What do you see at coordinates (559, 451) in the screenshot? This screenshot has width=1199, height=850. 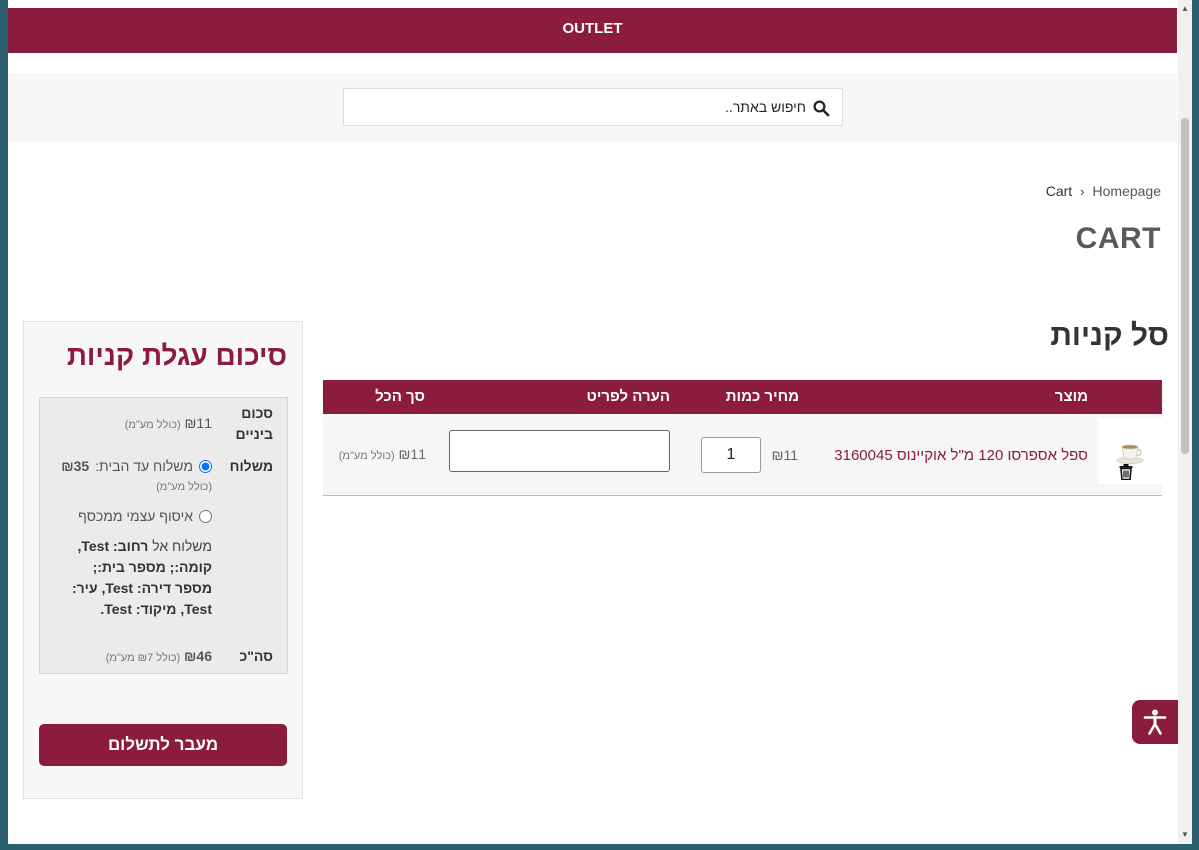 I see `item-note-textarea` at bounding box center [559, 451].